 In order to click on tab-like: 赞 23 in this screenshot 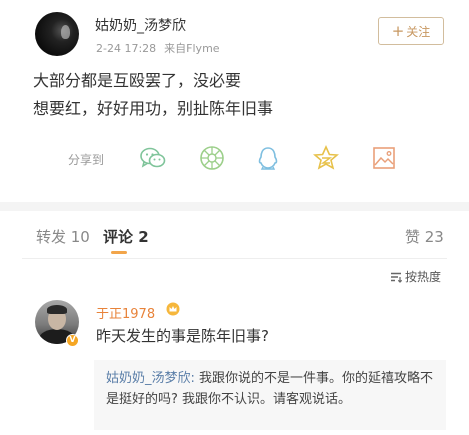, I will do `click(424, 236)`.